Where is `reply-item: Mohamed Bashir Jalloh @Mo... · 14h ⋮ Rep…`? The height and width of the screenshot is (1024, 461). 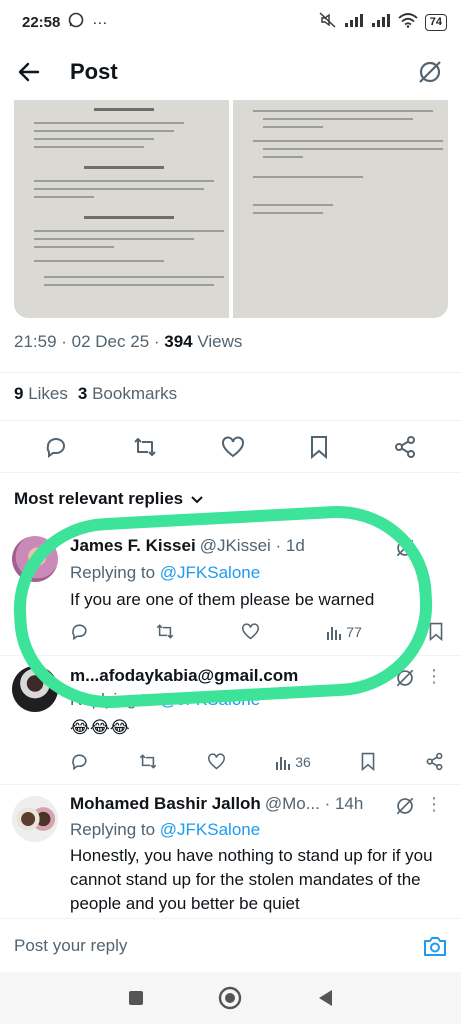 reply-item: Mohamed Bashir Jalloh @Mo... · 14h ⋮ Rep… is located at coordinates (230, 854).